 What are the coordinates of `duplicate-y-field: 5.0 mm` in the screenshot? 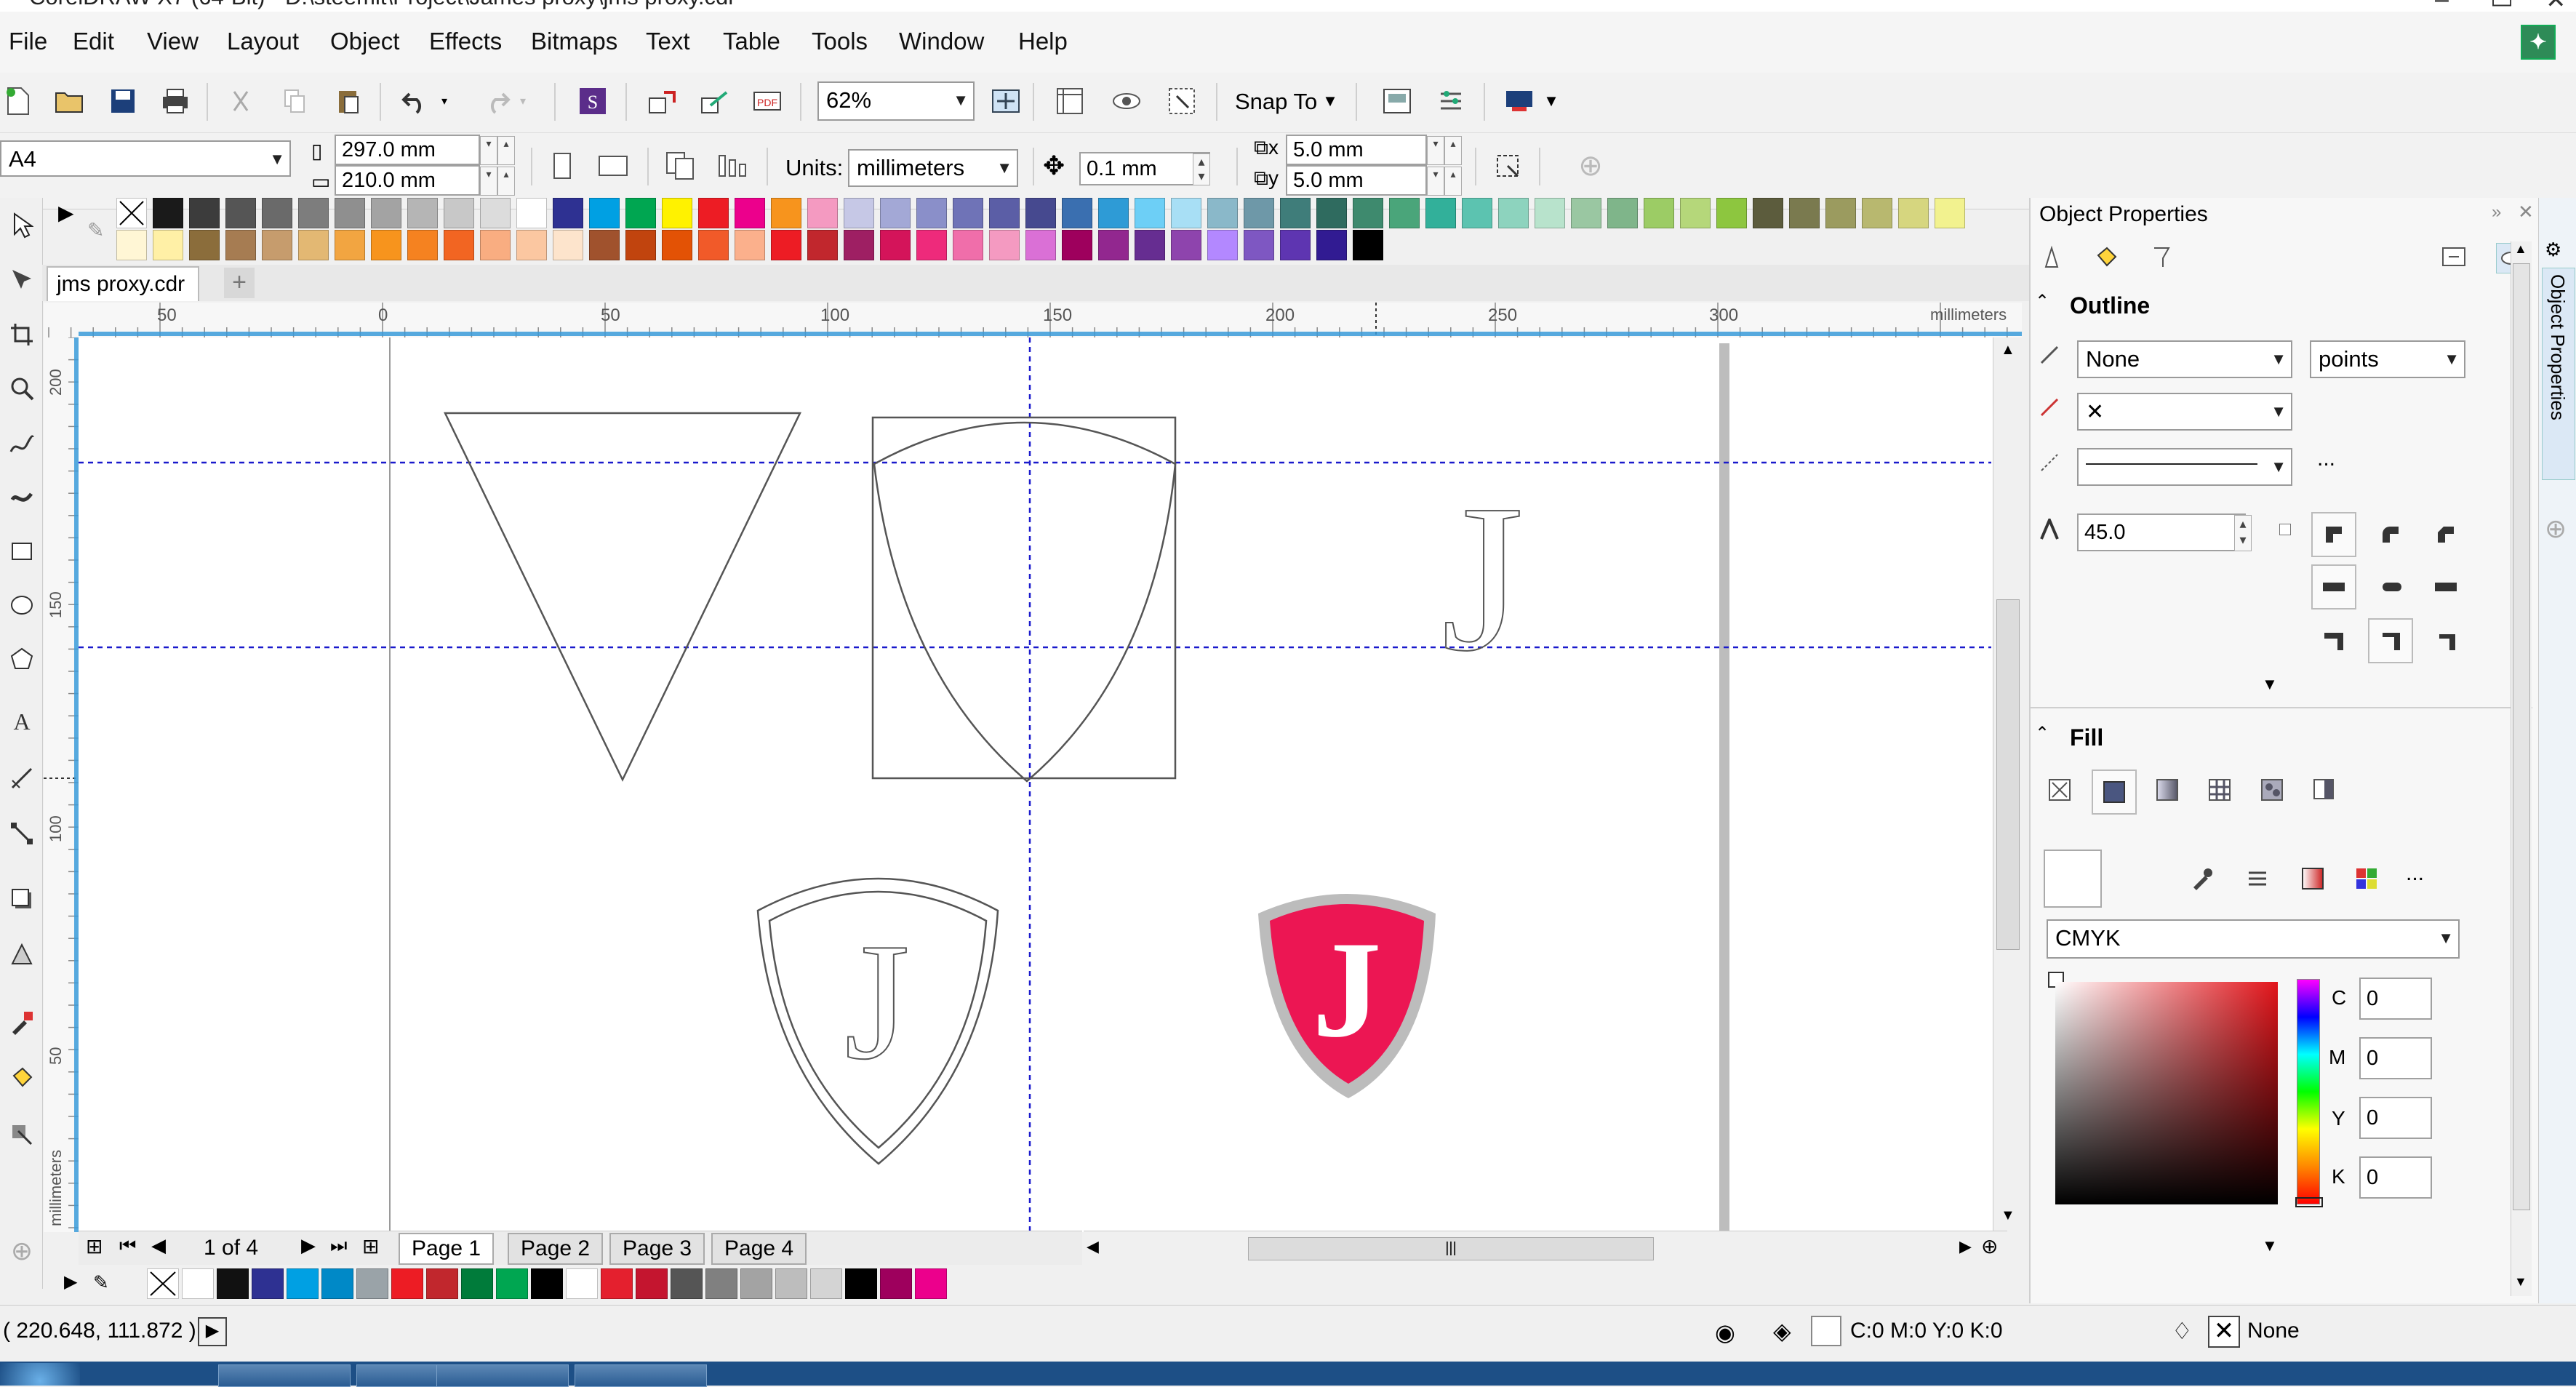 It's located at (1356, 181).